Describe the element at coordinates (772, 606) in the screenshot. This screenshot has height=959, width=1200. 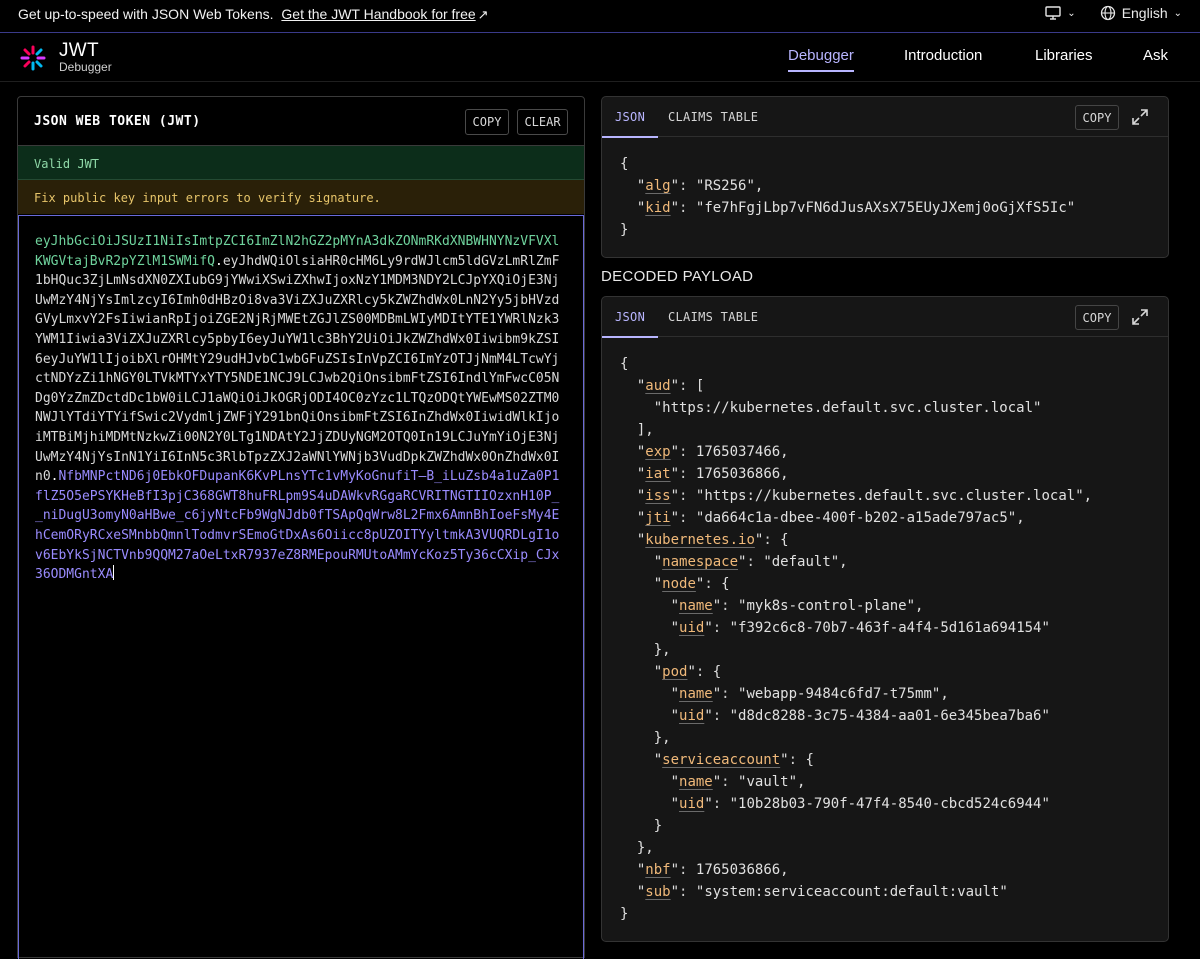
I see `payload-json-line: "name": "myk8s-control-plane",` at that location.